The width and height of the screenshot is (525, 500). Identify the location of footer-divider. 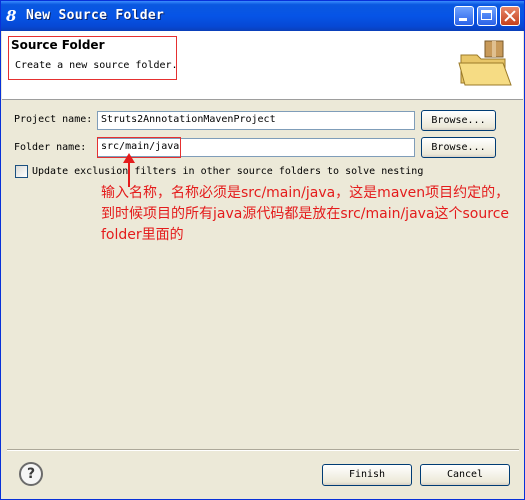
(263, 450).